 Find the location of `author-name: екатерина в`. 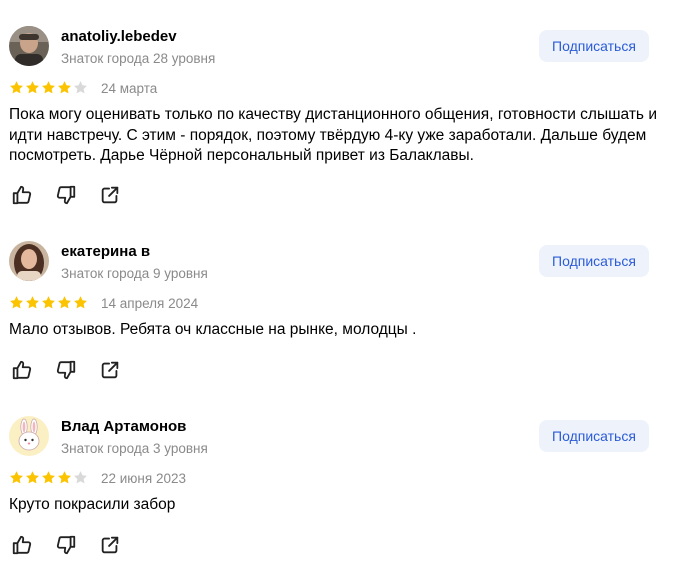

author-name: екатерина в is located at coordinates (105, 251).